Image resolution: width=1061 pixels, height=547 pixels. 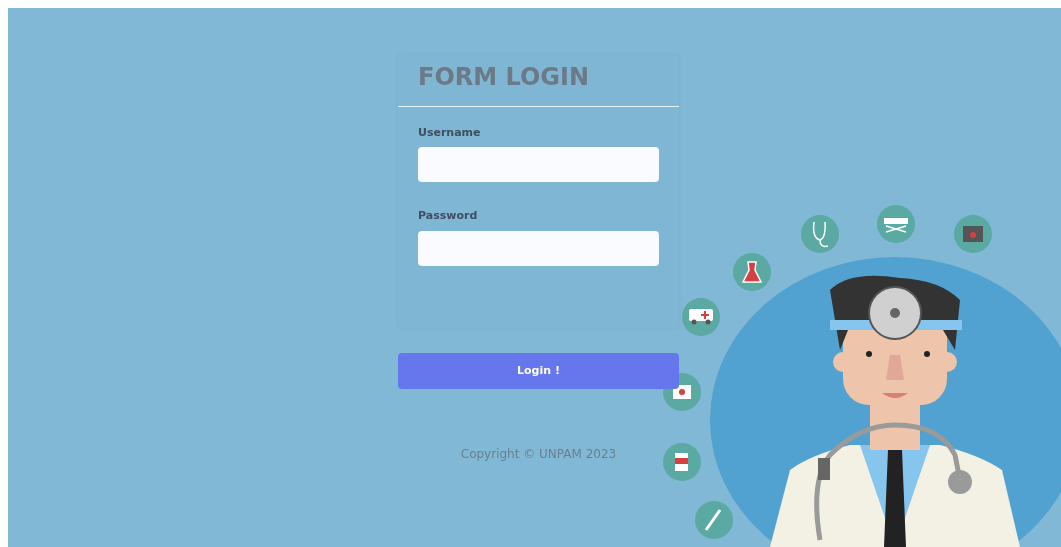 What do you see at coordinates (448, 216) in the screenshot?
I see `field-label: Password` at bounding box center [448, 216].